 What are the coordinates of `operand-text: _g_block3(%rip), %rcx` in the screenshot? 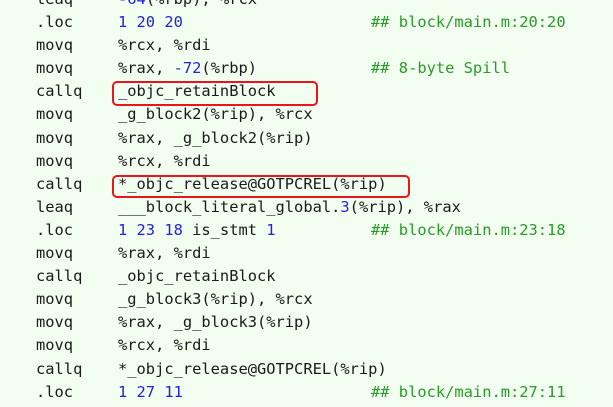 It's located at (215, 299).